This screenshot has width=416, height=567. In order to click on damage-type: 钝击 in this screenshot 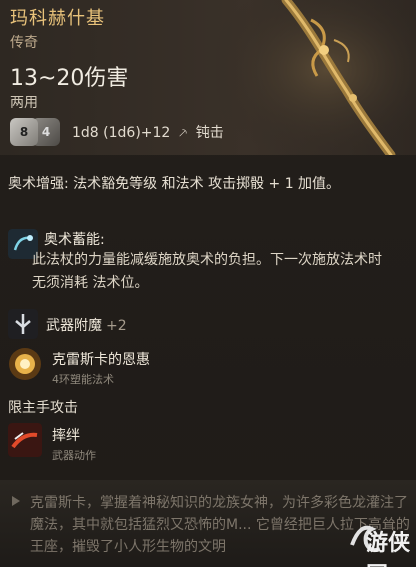, I will do `click(209, 133)`.